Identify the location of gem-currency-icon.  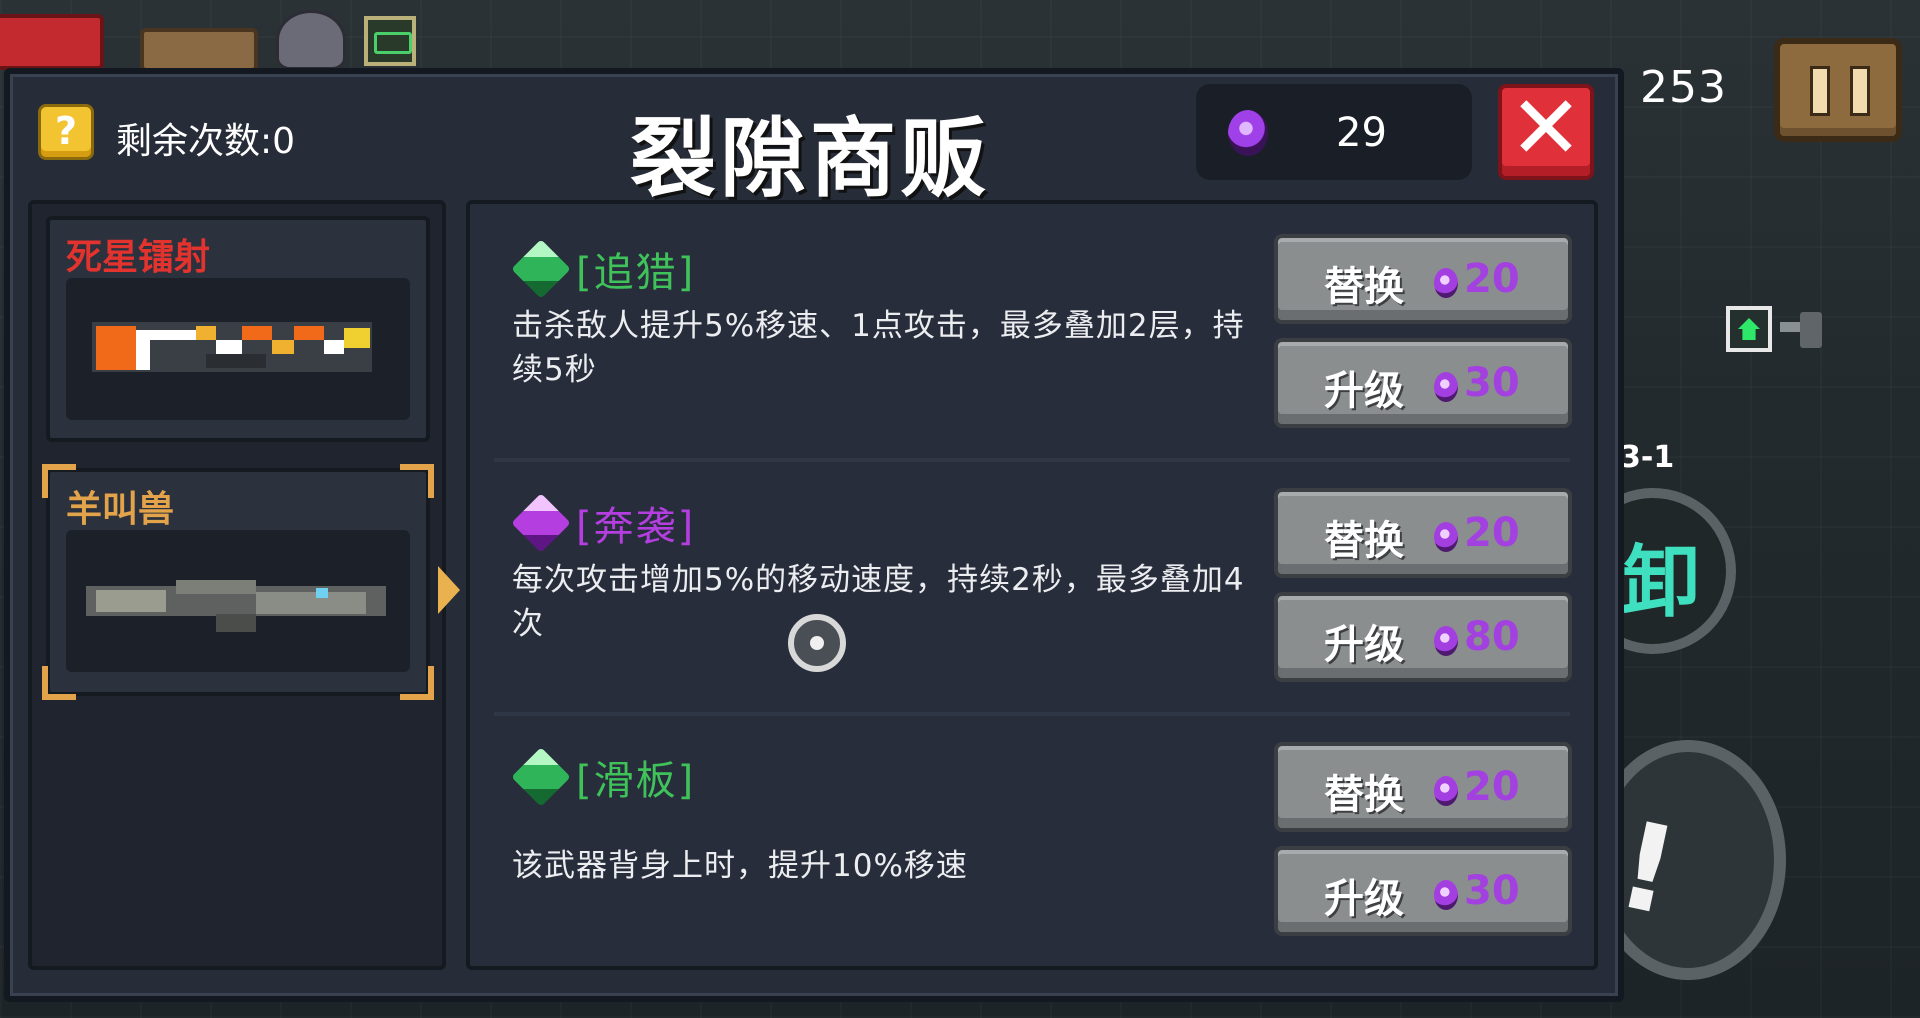
(1248, 133).